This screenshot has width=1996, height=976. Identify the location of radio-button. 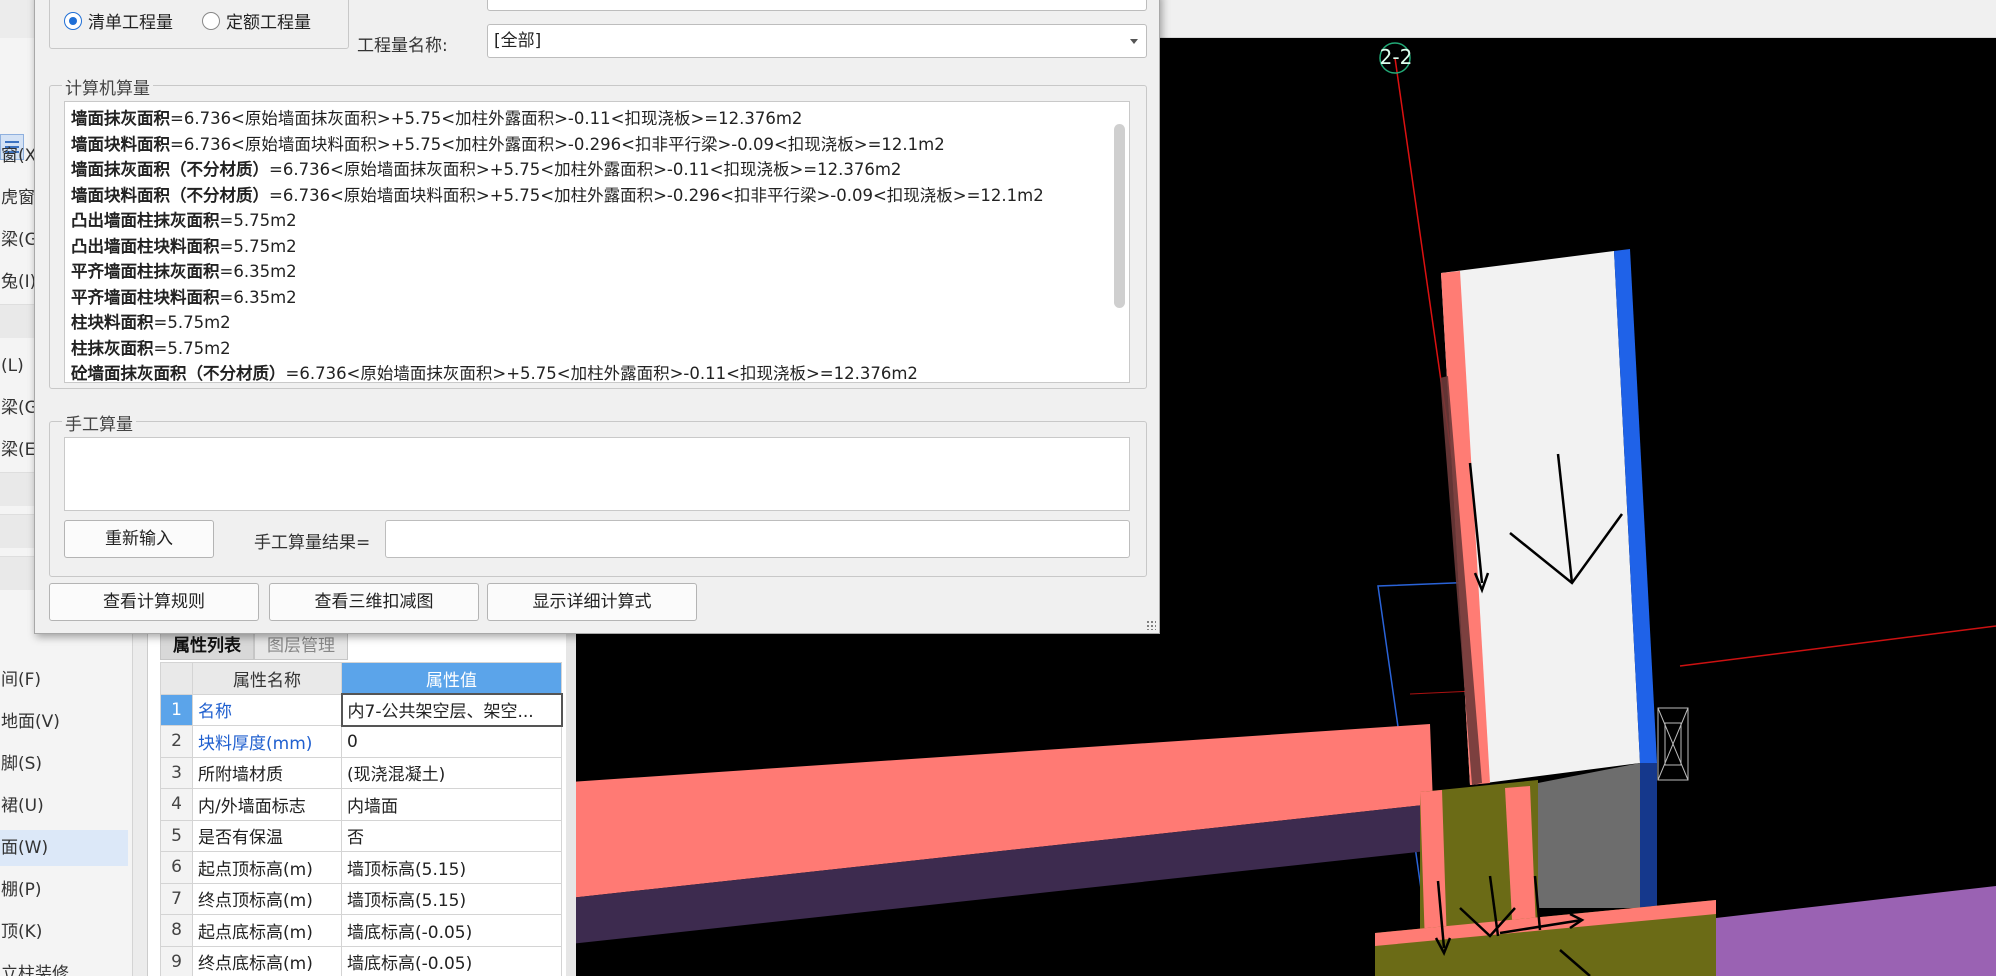
(211, 20).